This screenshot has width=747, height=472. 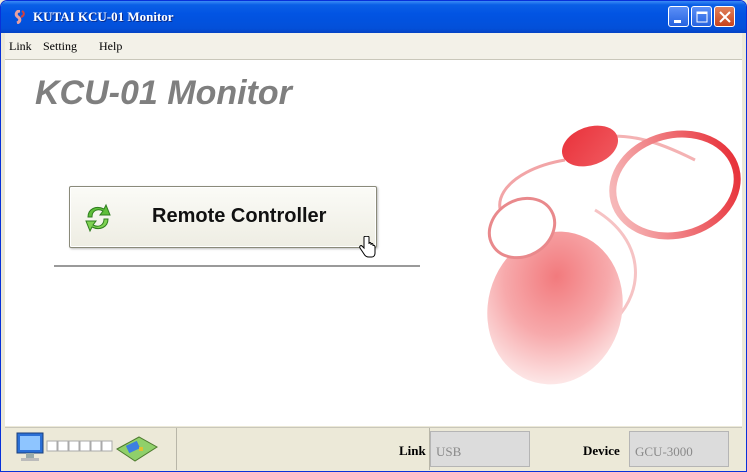 I want to click on remote-controller-button: Remote Controller, so click(x=223, y=217).